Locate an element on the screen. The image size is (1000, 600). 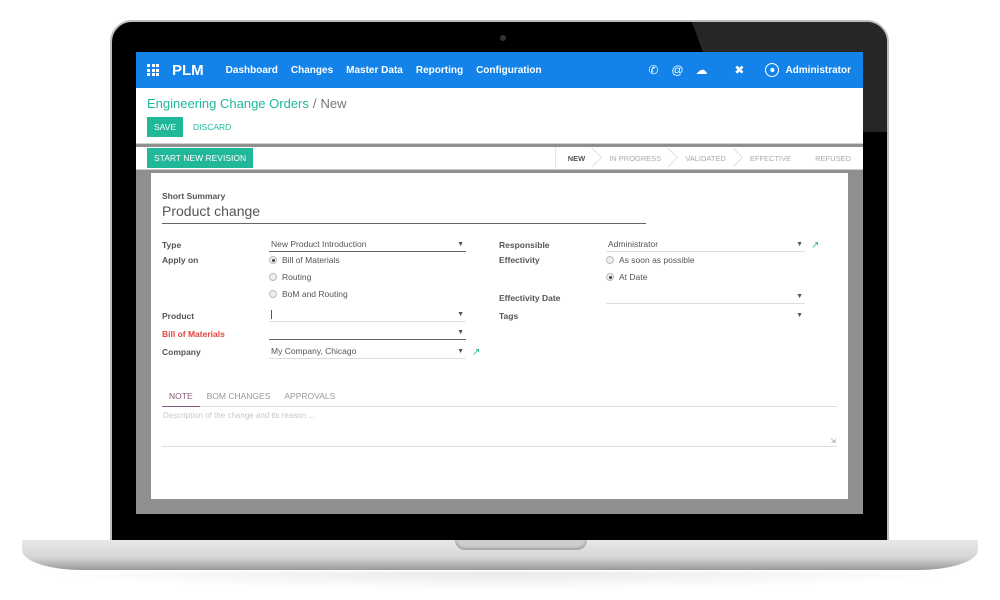
tab-approvals: APPROVALS is located at coordinates (309, 398).